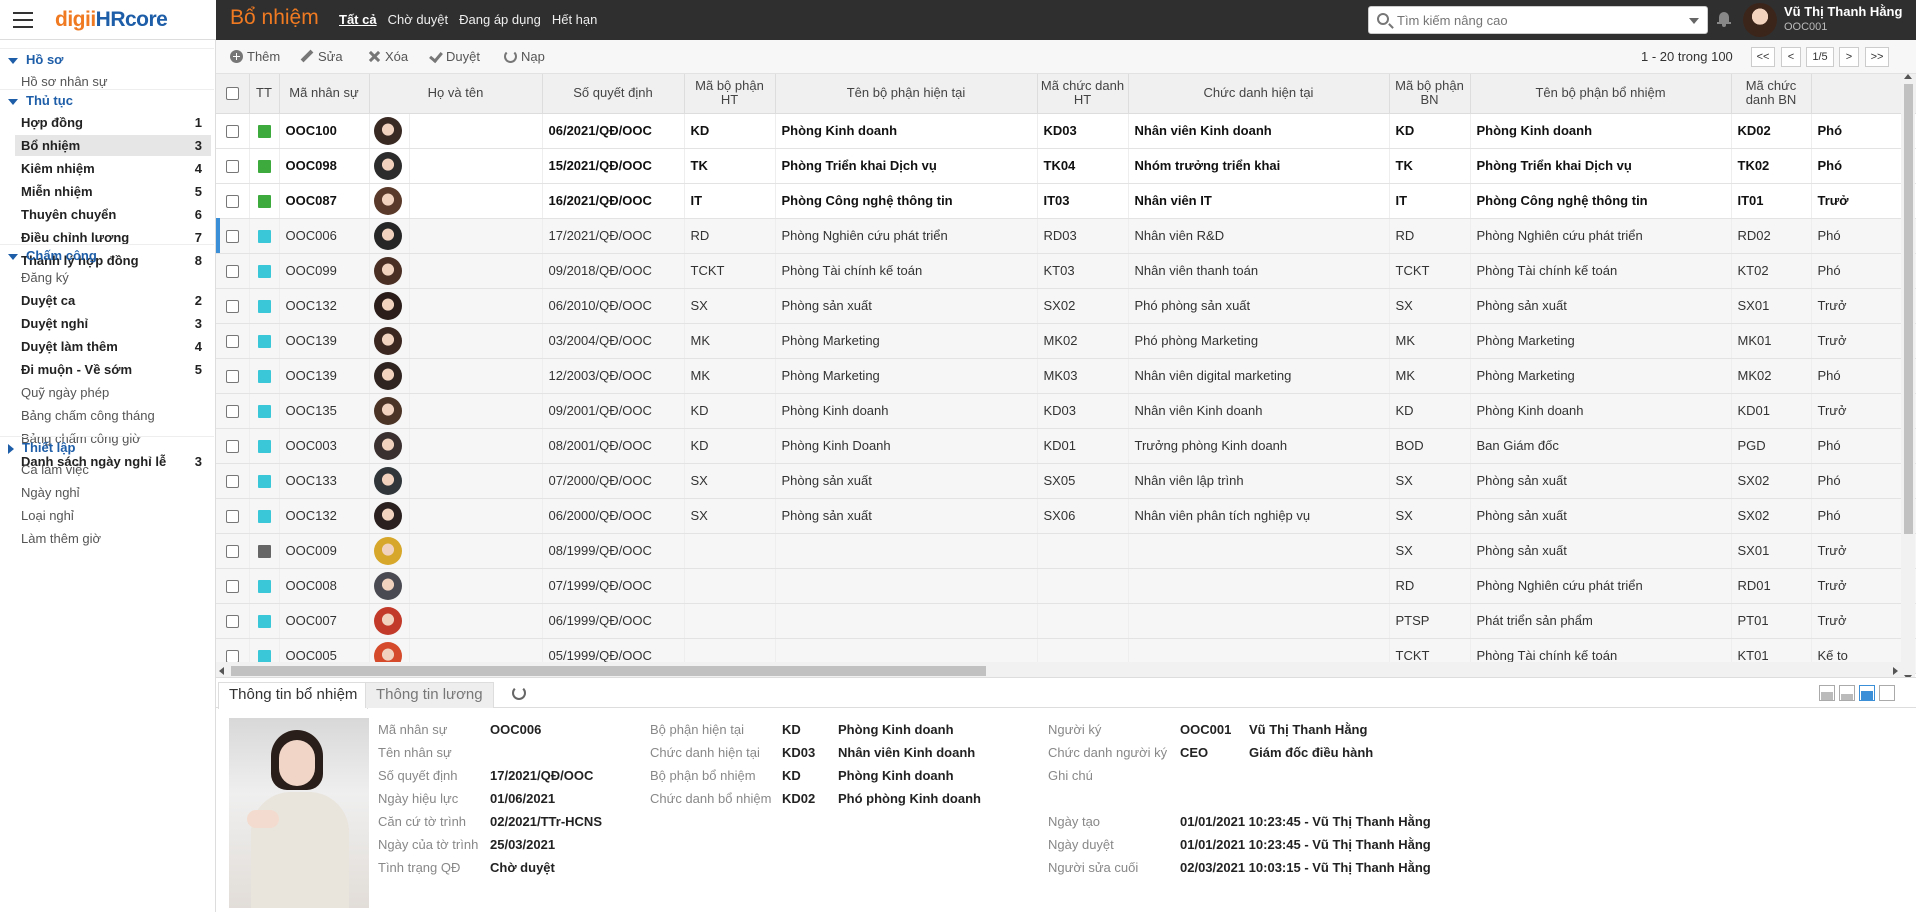 The width and height of the screenshot is (1916, 912). Describe the element at coordinates (1771, 94) in the screenshot. I see `header-title-bn-code: Mã chức danh BN` at that location.